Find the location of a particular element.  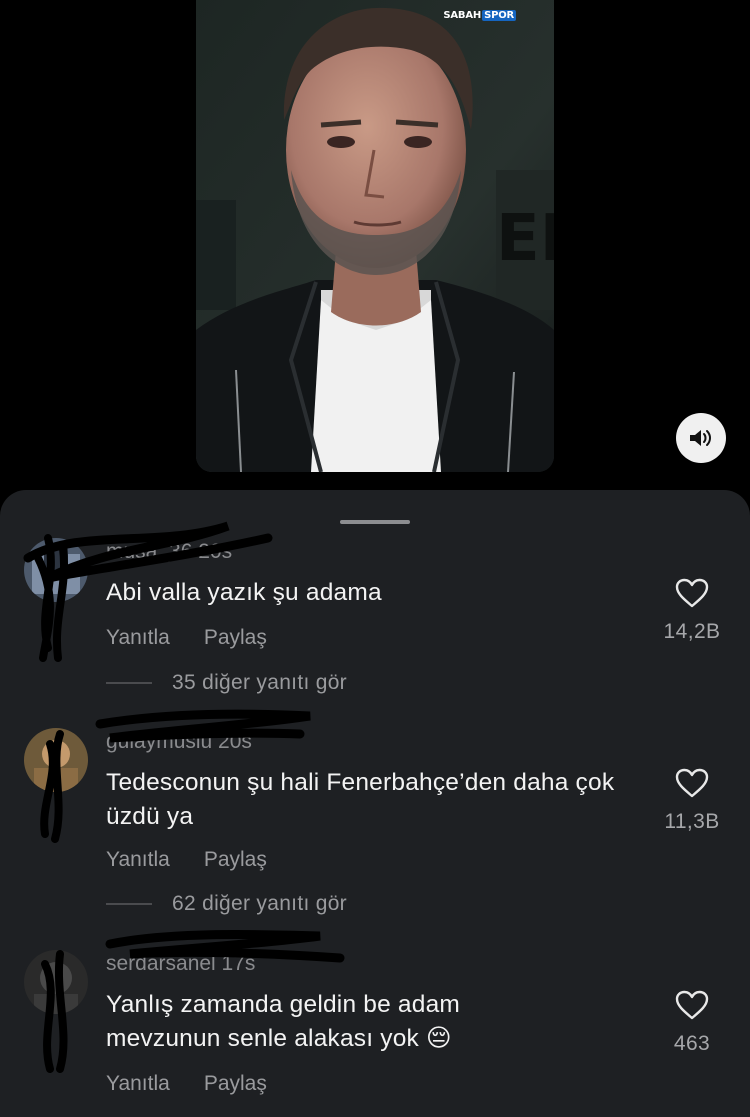

broadcaster-watermark: SABAH SPOR is located at coordinates (479, 15).